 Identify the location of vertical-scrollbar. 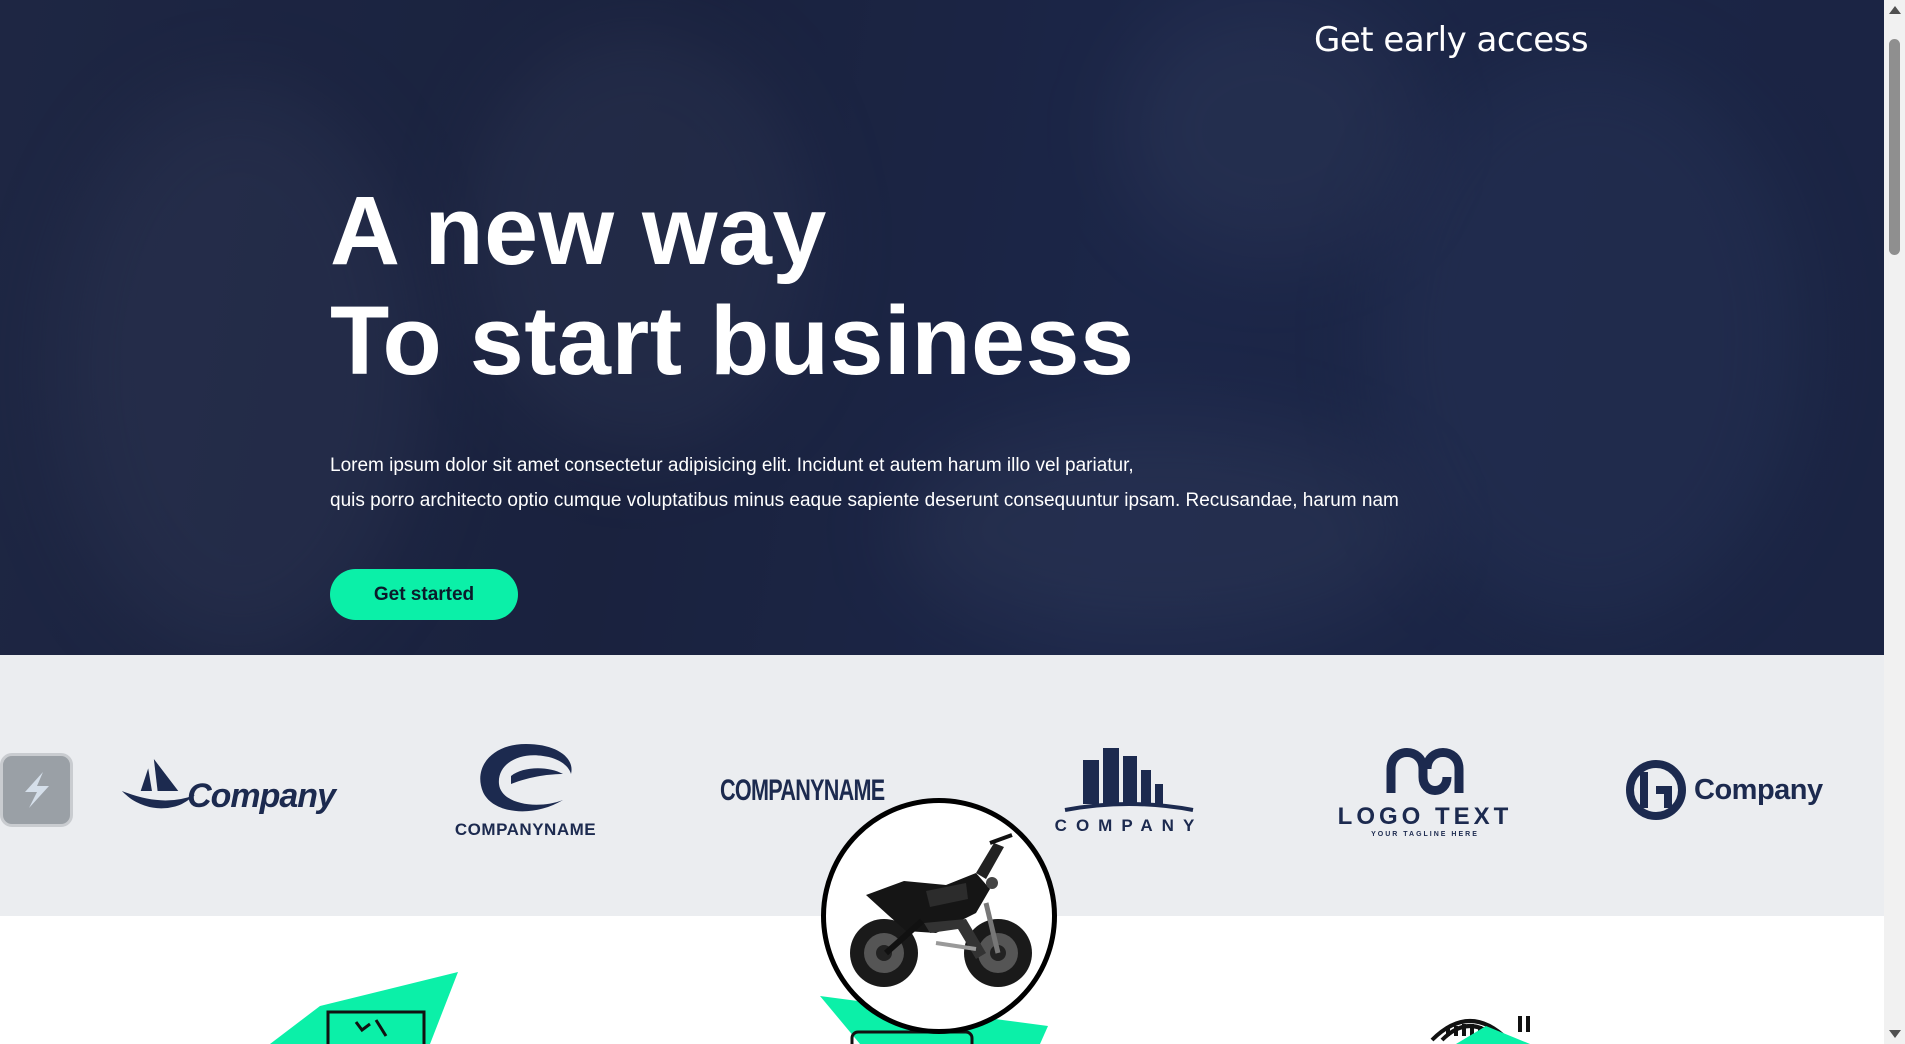
(1894, 522).